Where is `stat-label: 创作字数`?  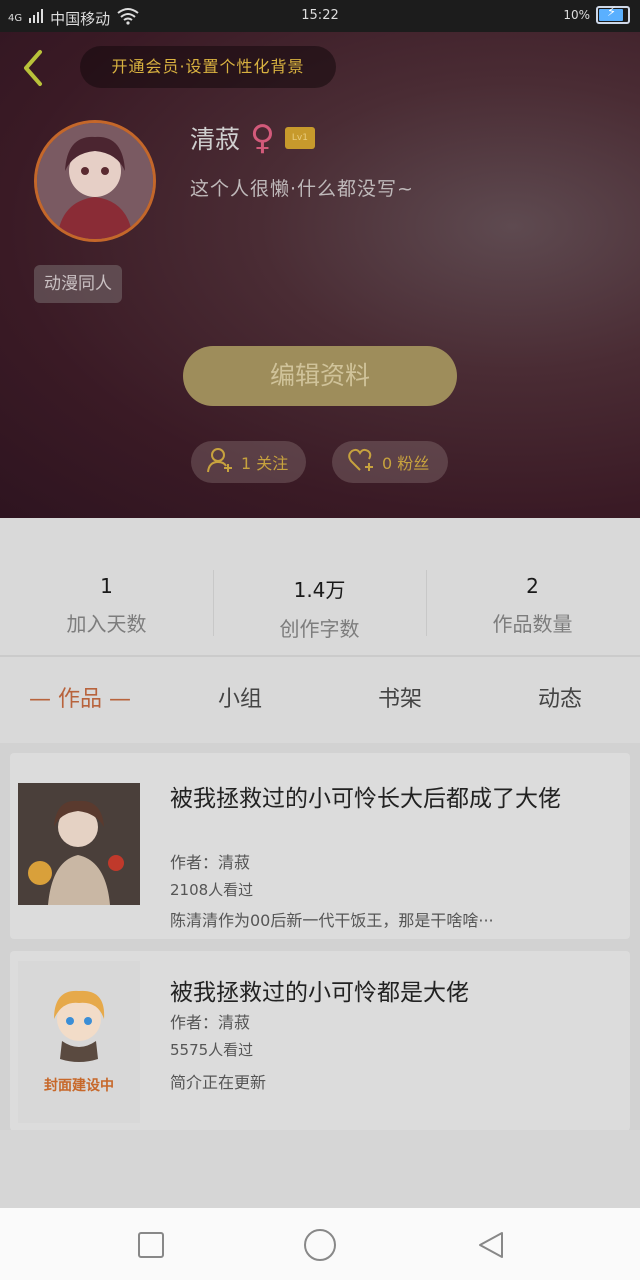
stat-label: 创作字数 is located at coordinates (319, 629).